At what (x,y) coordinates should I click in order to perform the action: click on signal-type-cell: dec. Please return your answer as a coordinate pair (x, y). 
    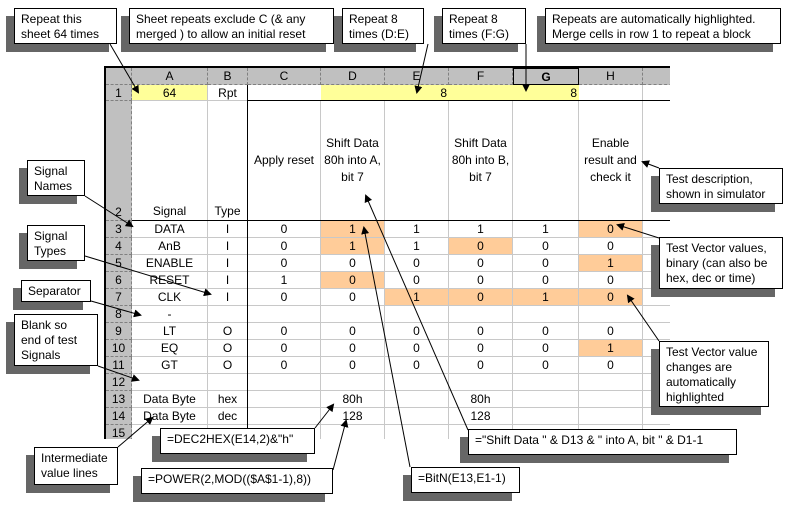
    Looking at the image, I should click on (228, 416).